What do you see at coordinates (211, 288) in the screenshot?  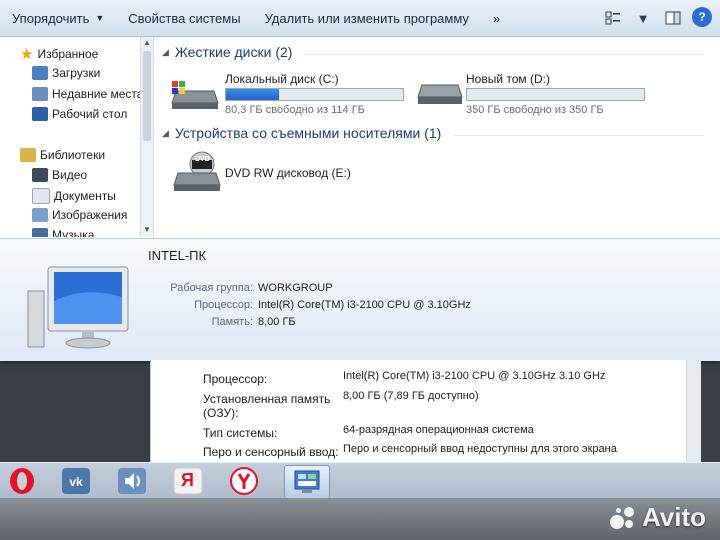 I see `workgroup-label: Рабочая группа:` at bounding box center [211, 288].